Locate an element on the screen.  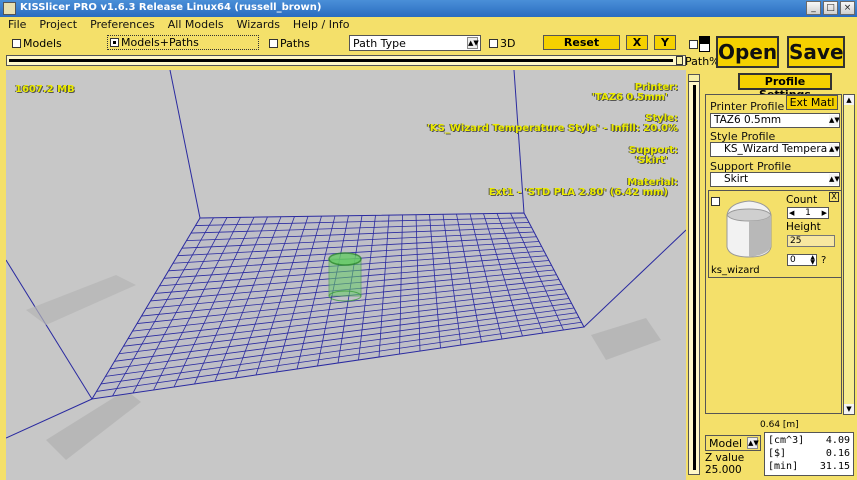
count-increment-icon: ▶ is located at coordinates (824, 213).